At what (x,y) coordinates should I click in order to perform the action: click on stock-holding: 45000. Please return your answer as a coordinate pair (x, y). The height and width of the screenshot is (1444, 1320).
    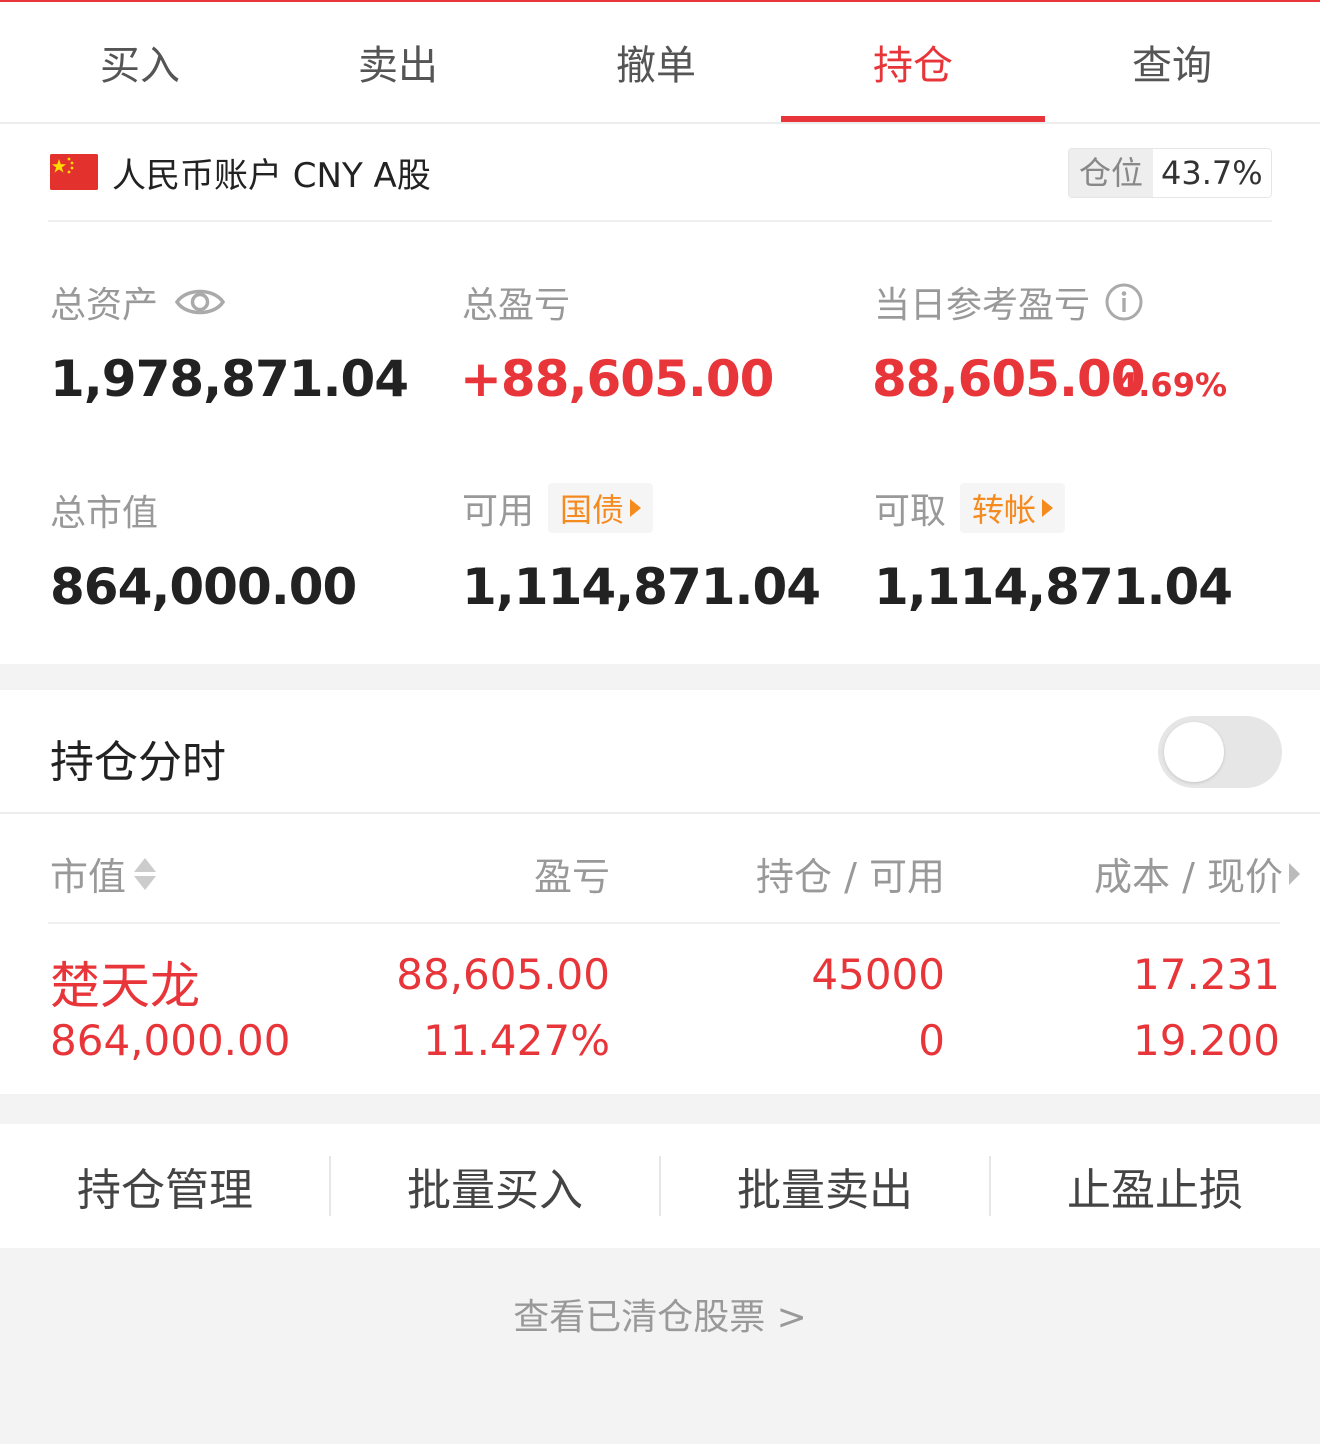
    Looking at the image, I should click on (878, 974).